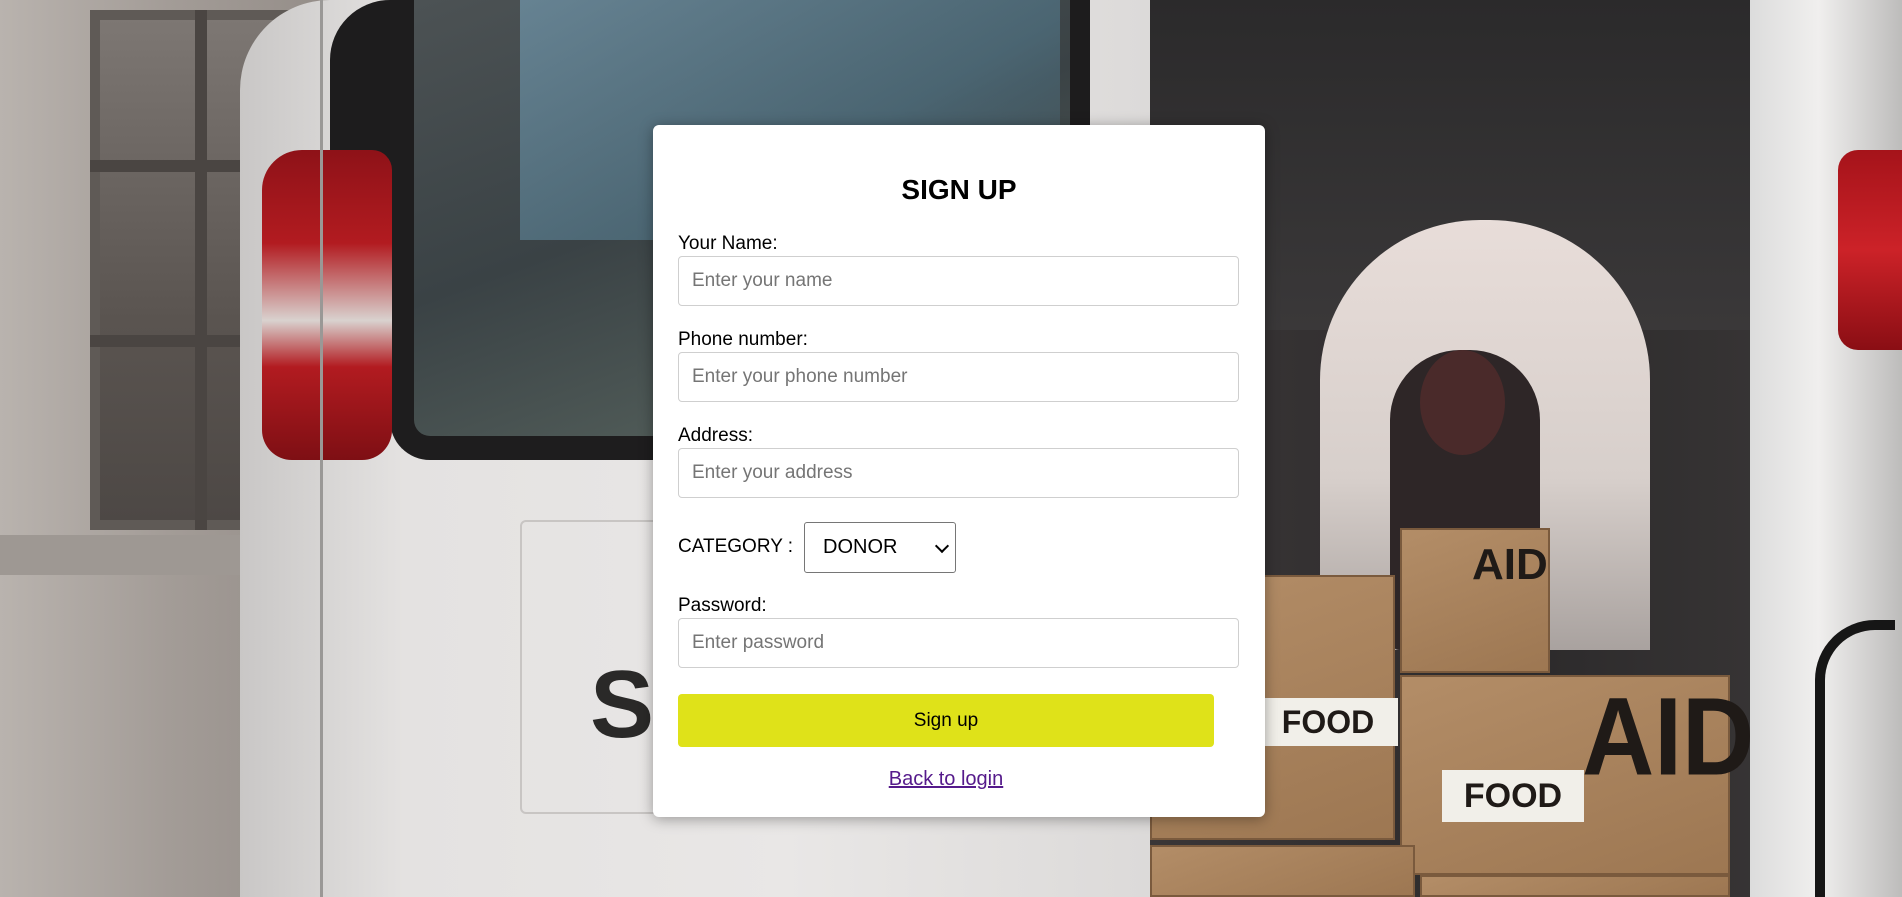  What do you see at coordinates (327, 305) in the screenshot?
I see `background-van-taillight` at bounding box center [327, 305].